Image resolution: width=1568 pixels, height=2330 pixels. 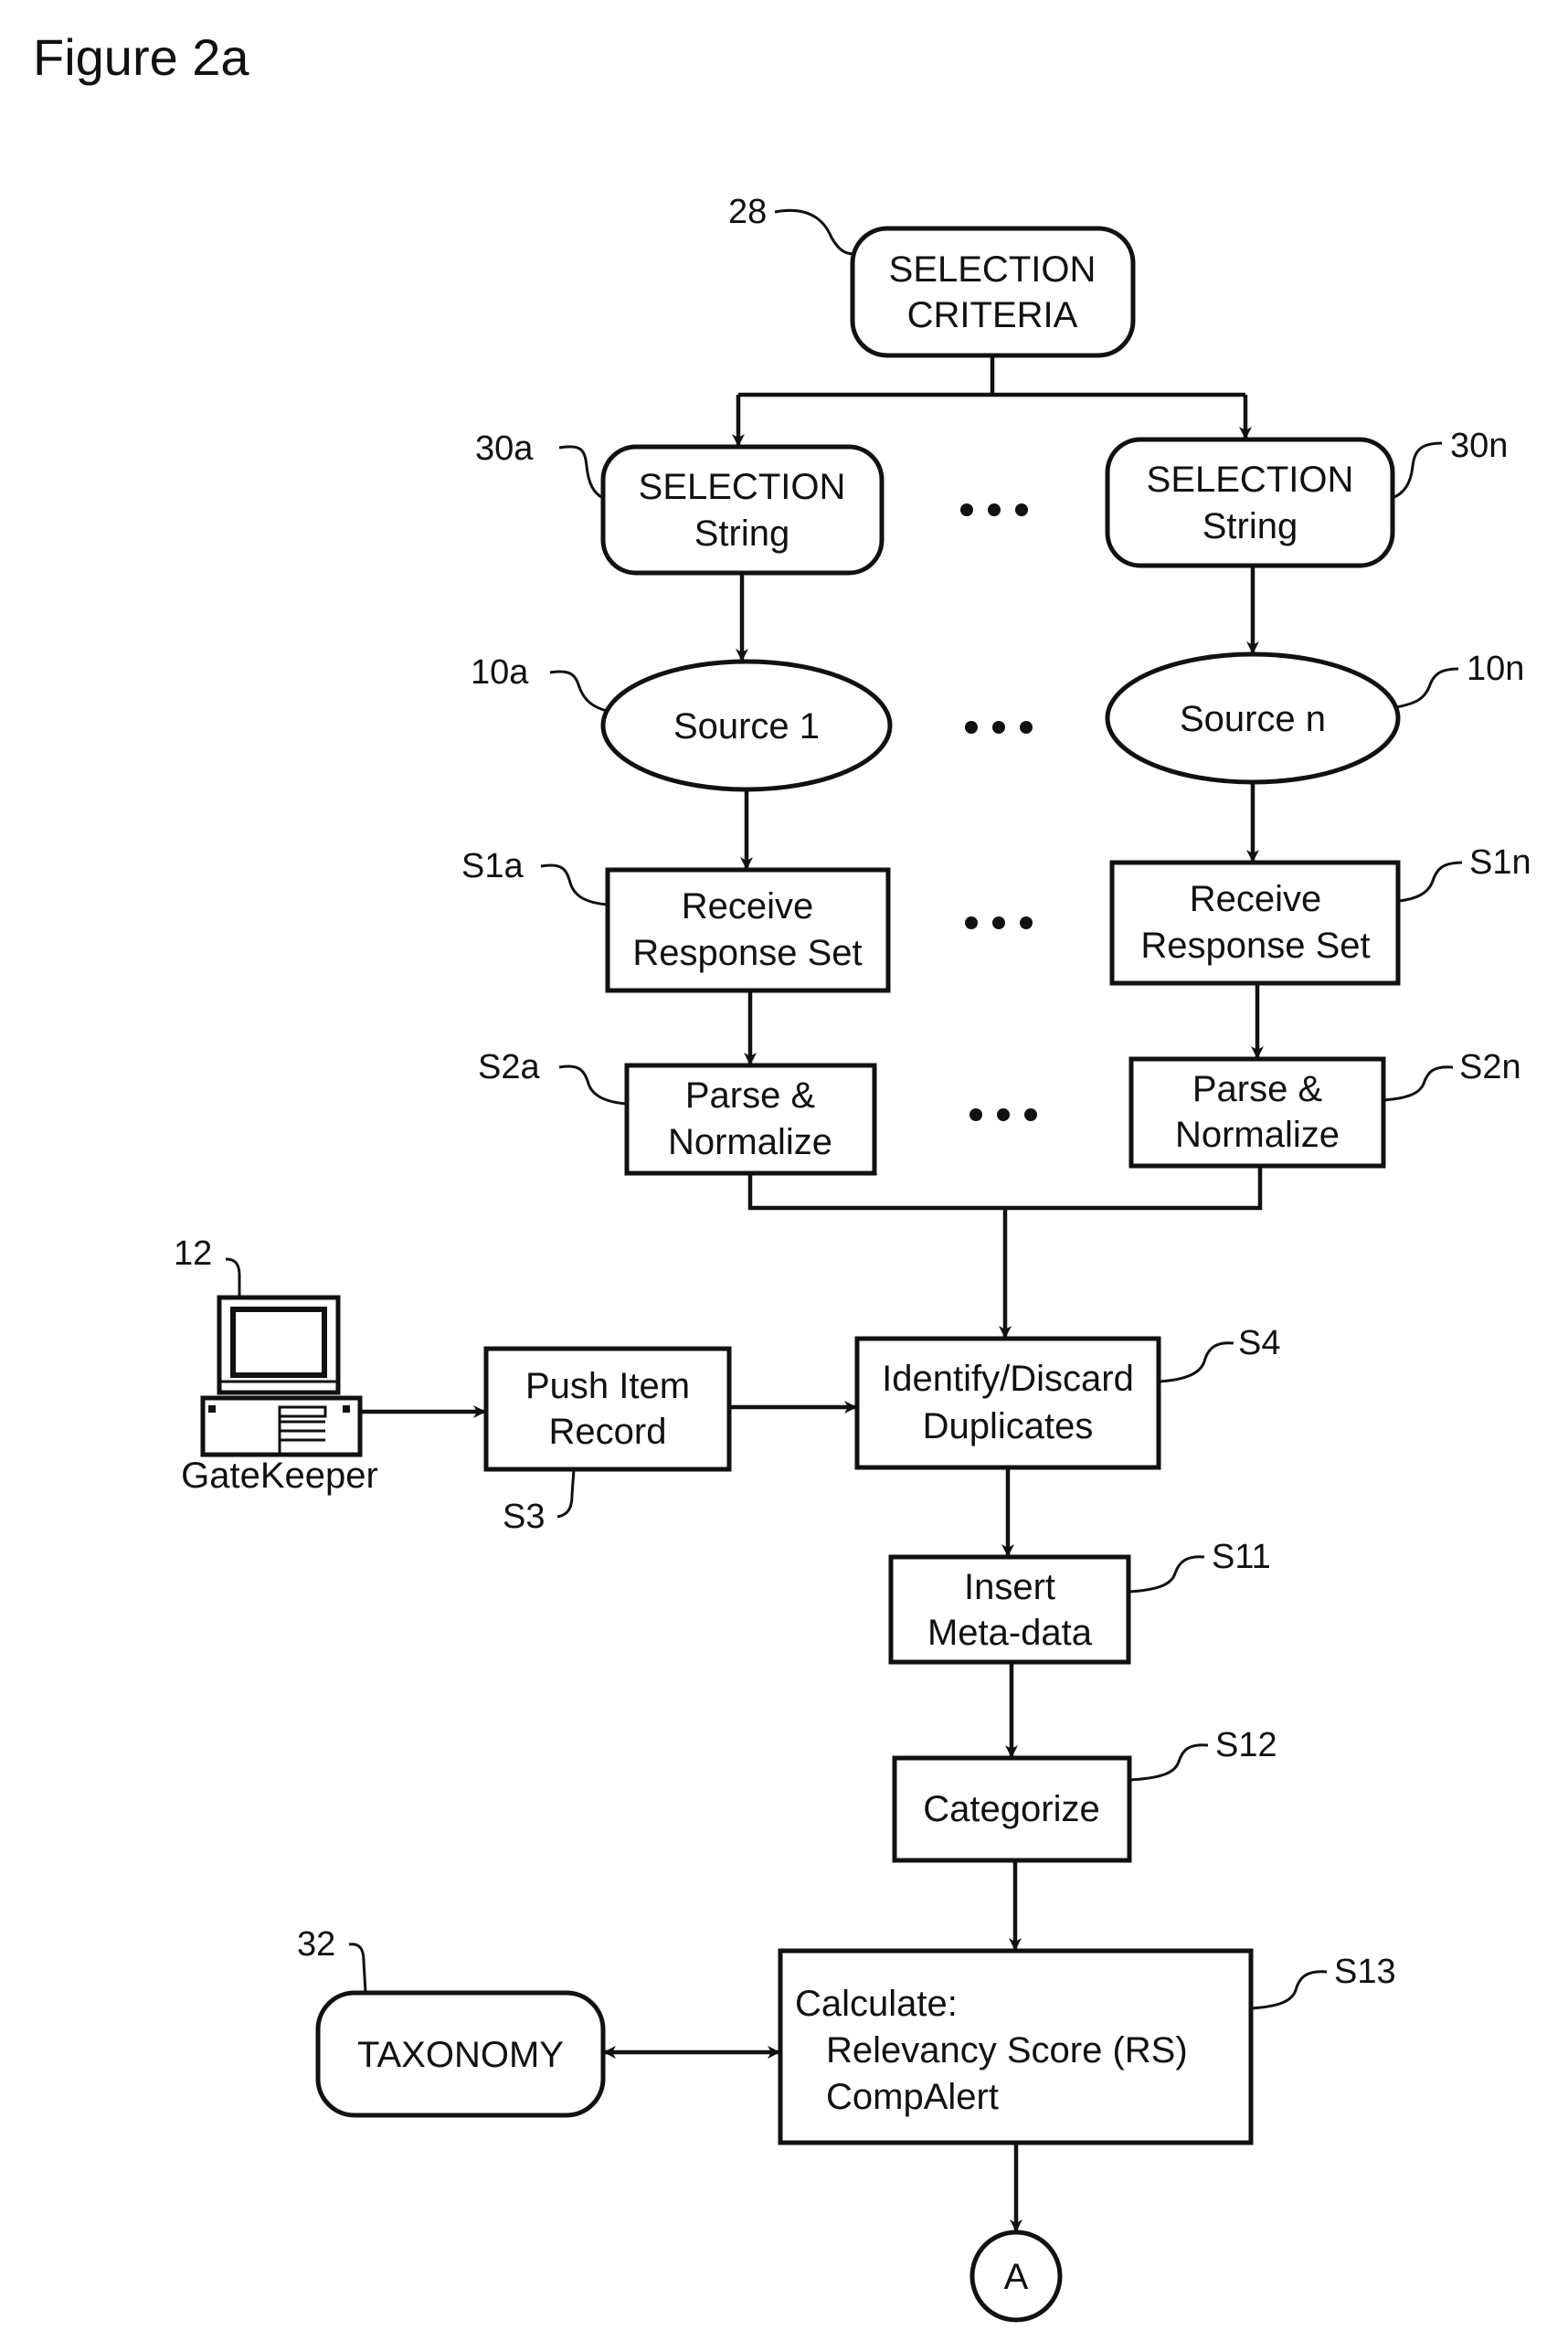 What do you see at coordinates (500, 672) in the screenshot?
I see `ref-10a: 10a` at bounding box center [500, 672].